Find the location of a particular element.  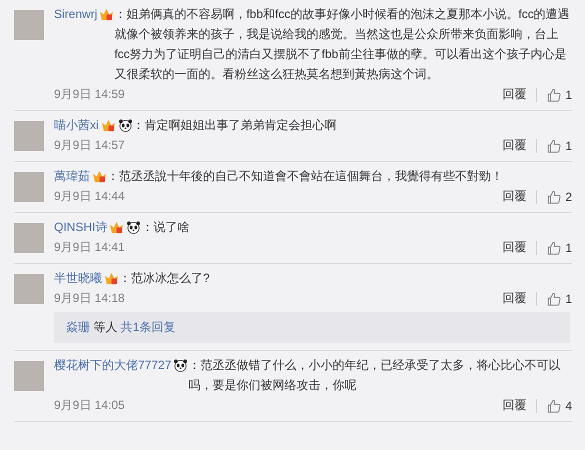

comment-time: 9月9日 14:41 is located at coordinates (89, 247).